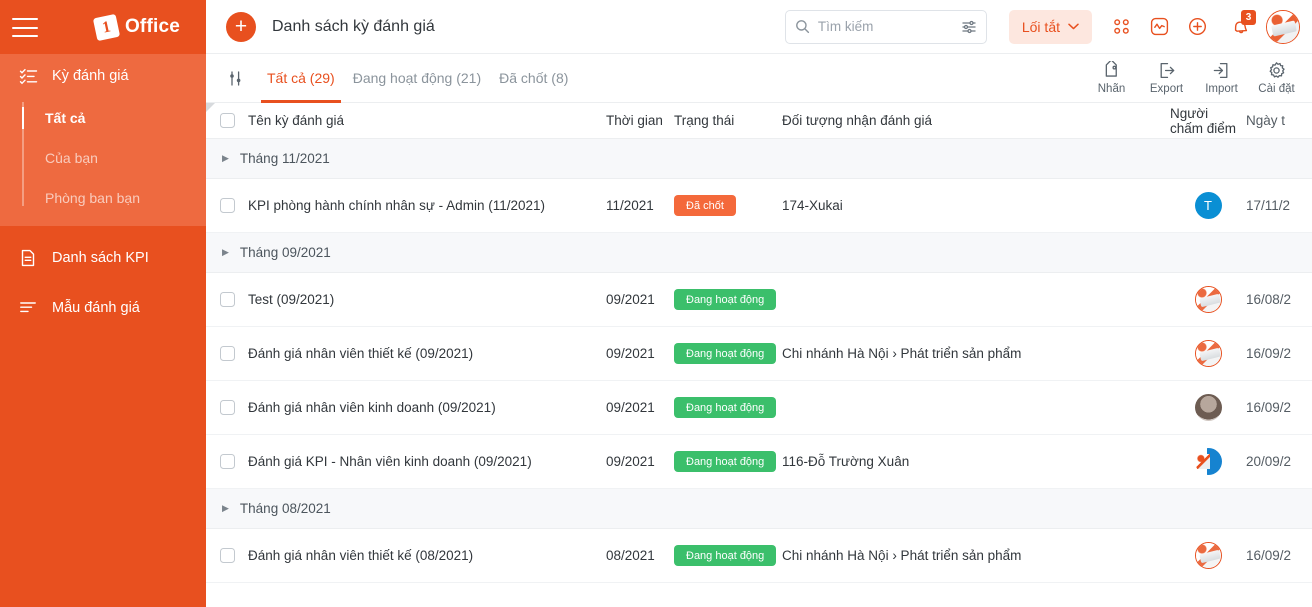 The image size is (1312, 607). What do you see at coordinates (1197, 27) in the screenshot?
I see `plus-circle-icon` at bounding box center [1197, 27].